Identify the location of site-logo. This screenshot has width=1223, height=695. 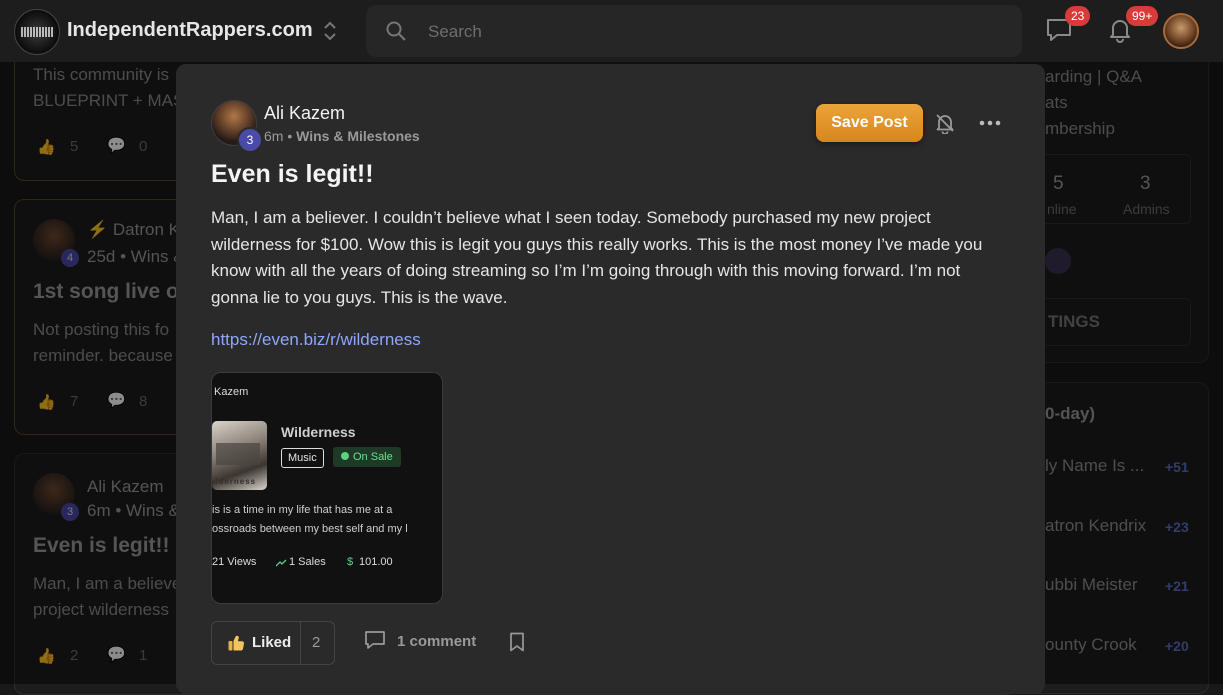
(37, 32).